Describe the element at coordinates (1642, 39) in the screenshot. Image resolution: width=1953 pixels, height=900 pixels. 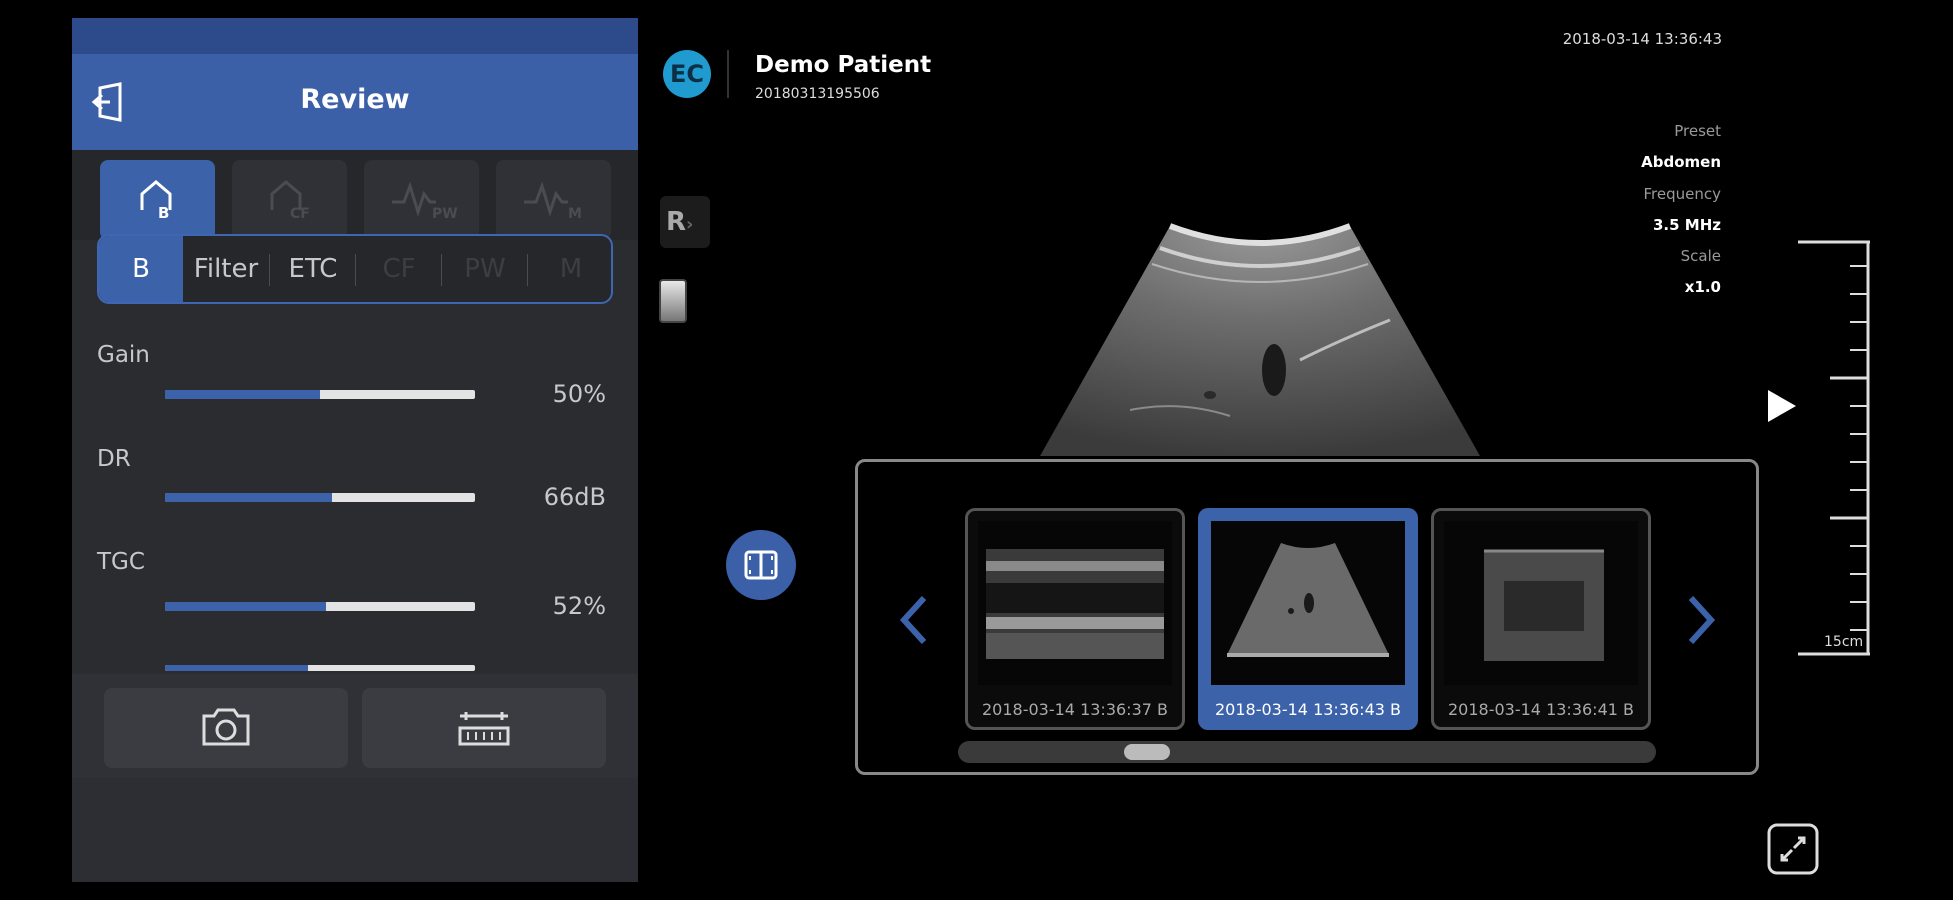
I see `exam-datetime: 2018-03-14 13:36:43` at that location.